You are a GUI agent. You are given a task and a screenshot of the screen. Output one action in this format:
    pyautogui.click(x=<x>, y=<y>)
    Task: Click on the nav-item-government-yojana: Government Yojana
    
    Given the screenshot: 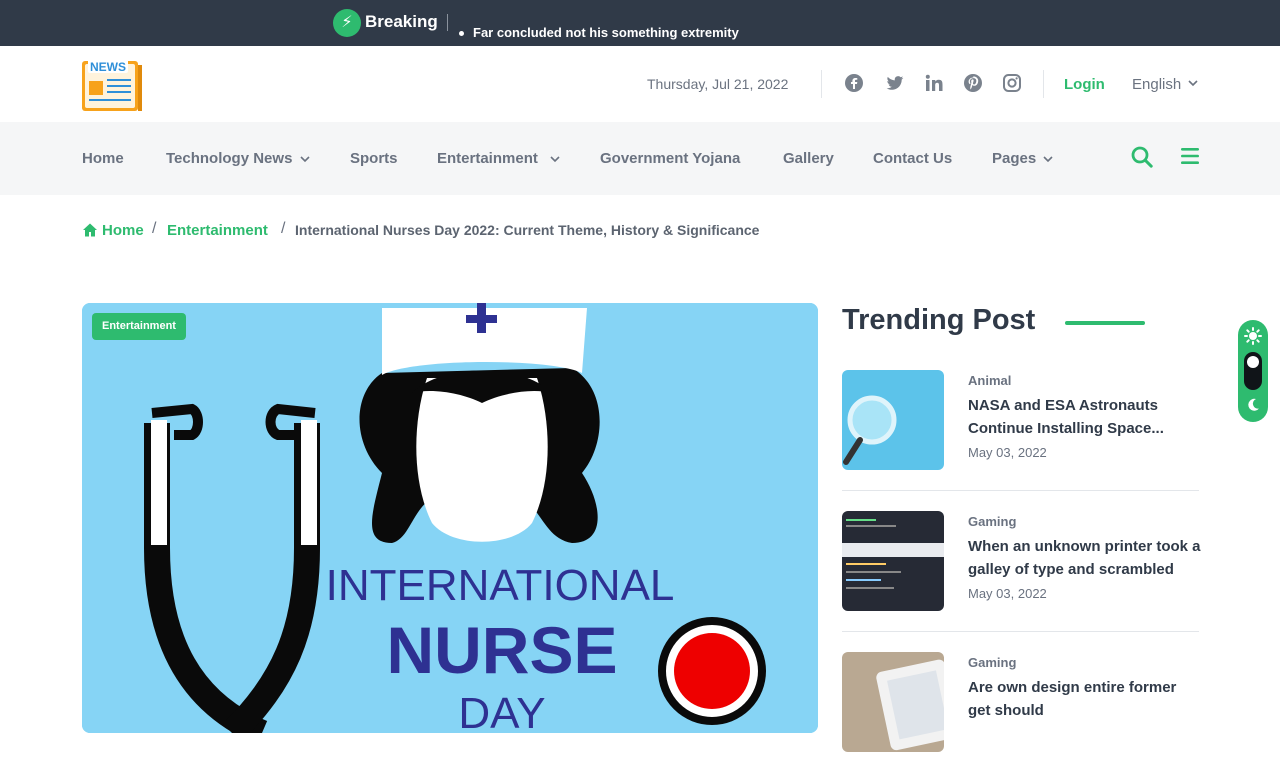 What is the action you would take?
    pyautogui.click(x=670, y=158)
    